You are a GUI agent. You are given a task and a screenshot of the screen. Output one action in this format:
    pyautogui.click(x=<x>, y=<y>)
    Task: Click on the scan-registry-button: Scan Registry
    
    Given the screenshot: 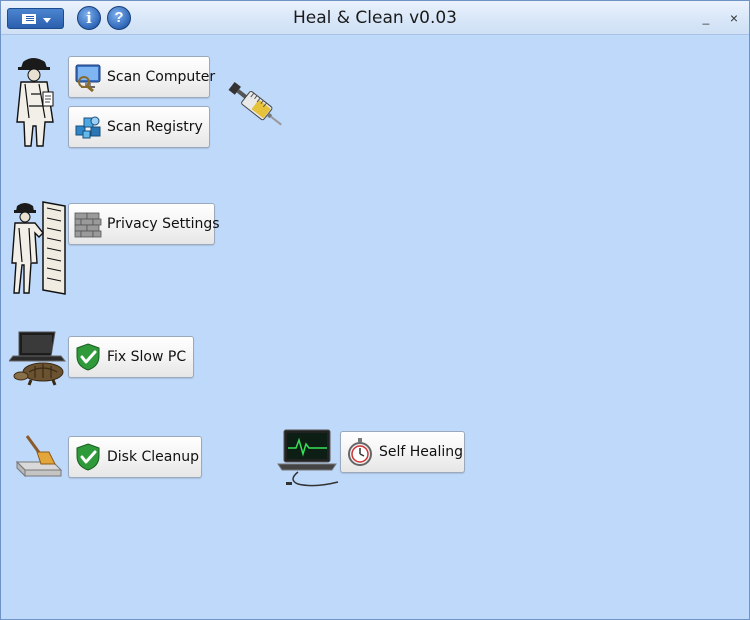 What is the action you would take?
    pyautogui.click(x=139, y=127)
    